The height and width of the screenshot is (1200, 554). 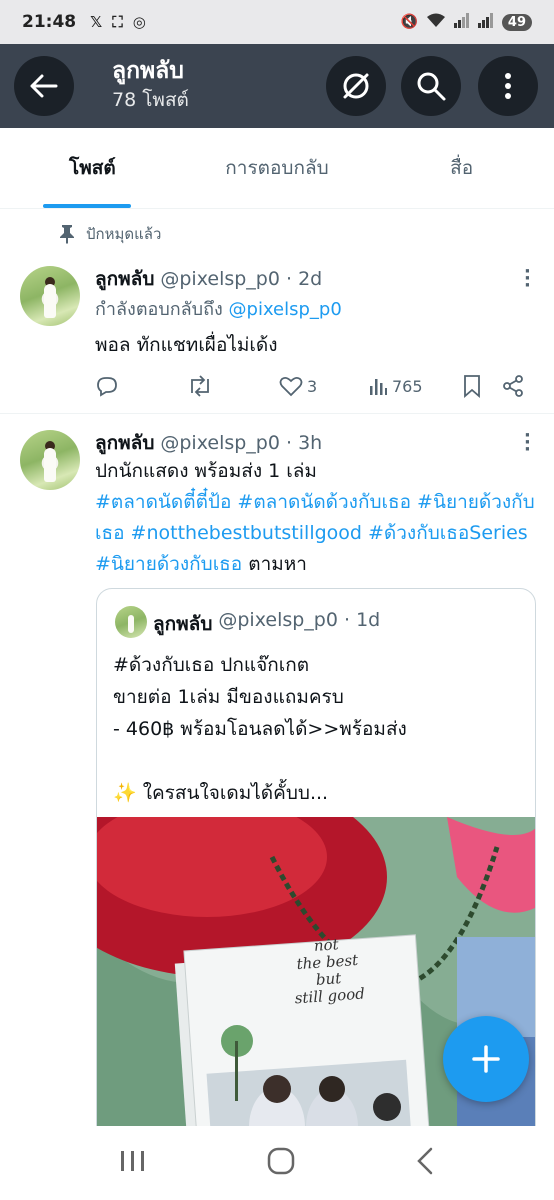 I want to click on tab-replies: การตอบกลับ, so click(x=277, y=168).